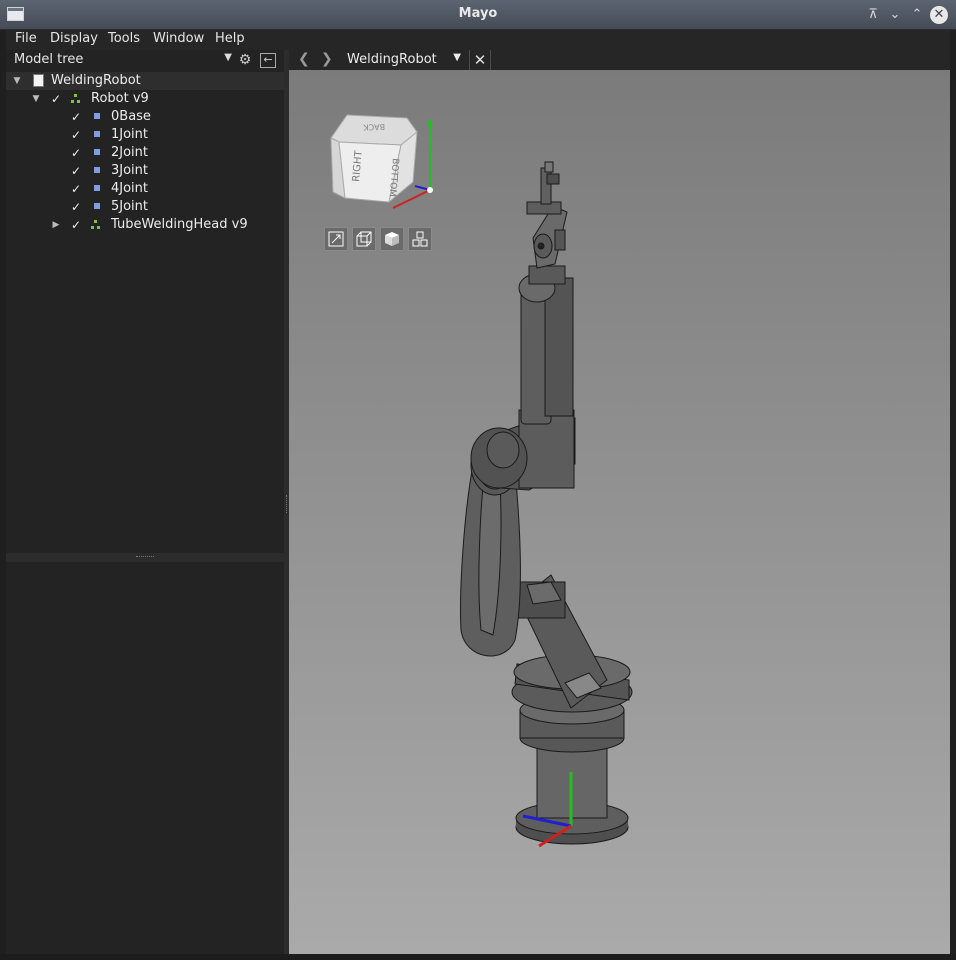  I want to click on tree-item-label: WeldingRobot, so click(96, 80).